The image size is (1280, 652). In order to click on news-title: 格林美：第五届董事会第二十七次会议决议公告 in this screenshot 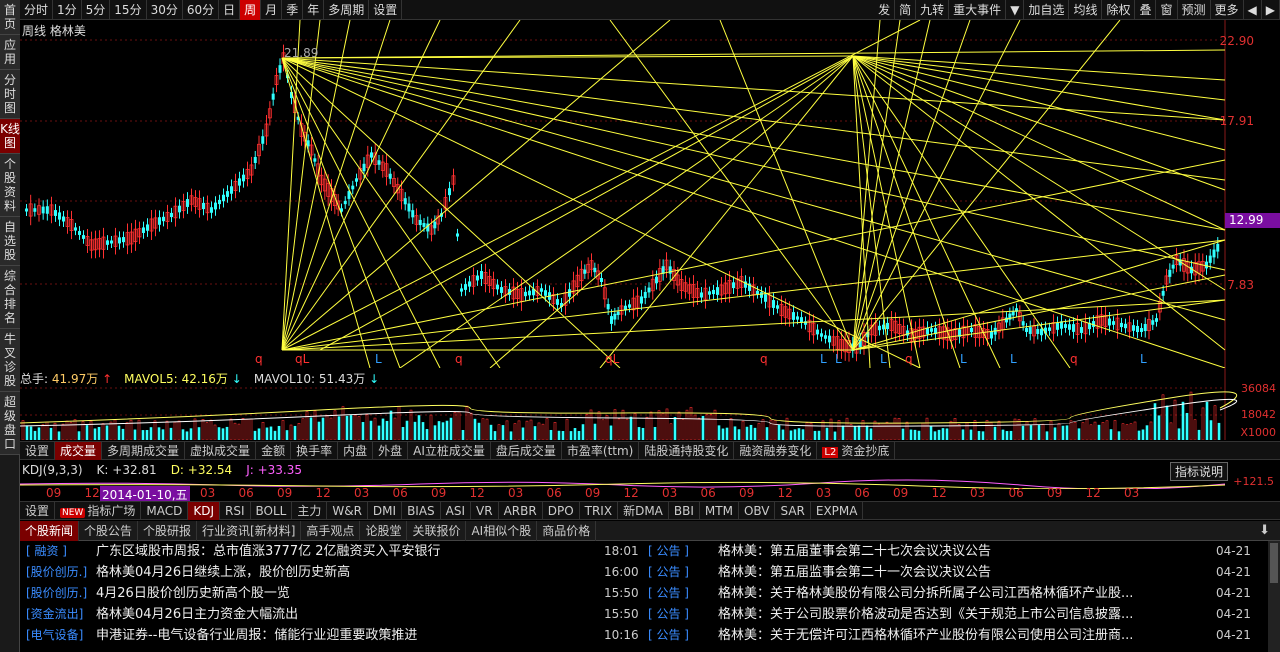, I will do `click(958, 551)`.